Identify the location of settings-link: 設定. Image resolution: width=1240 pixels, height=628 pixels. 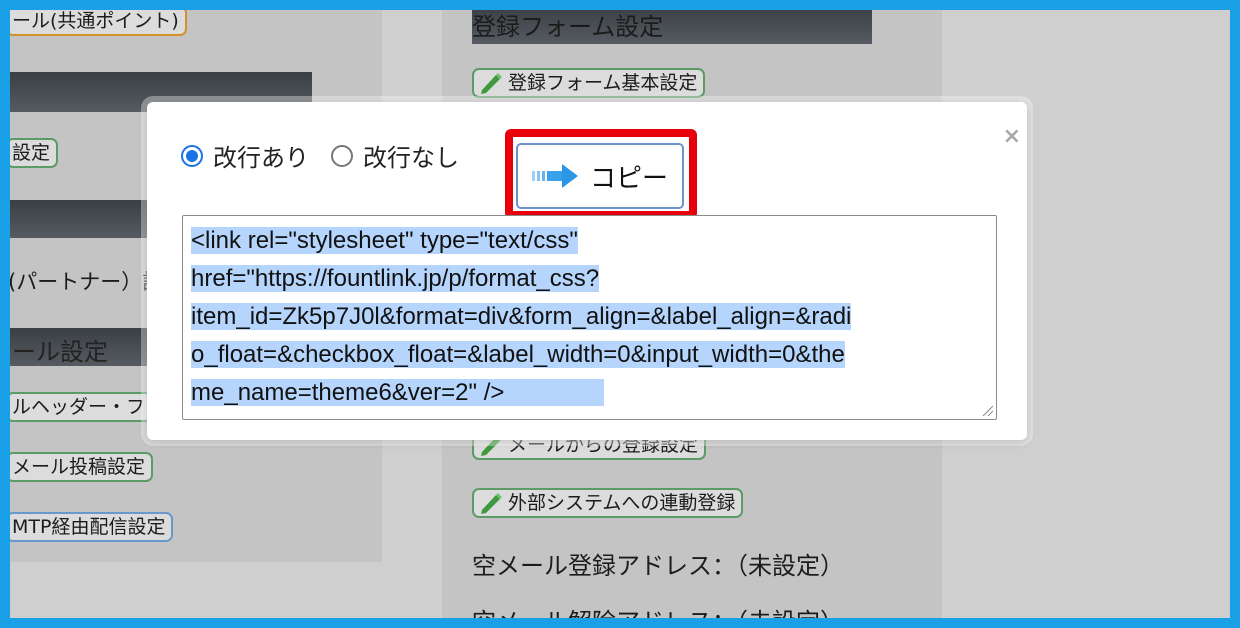
(34, 153).